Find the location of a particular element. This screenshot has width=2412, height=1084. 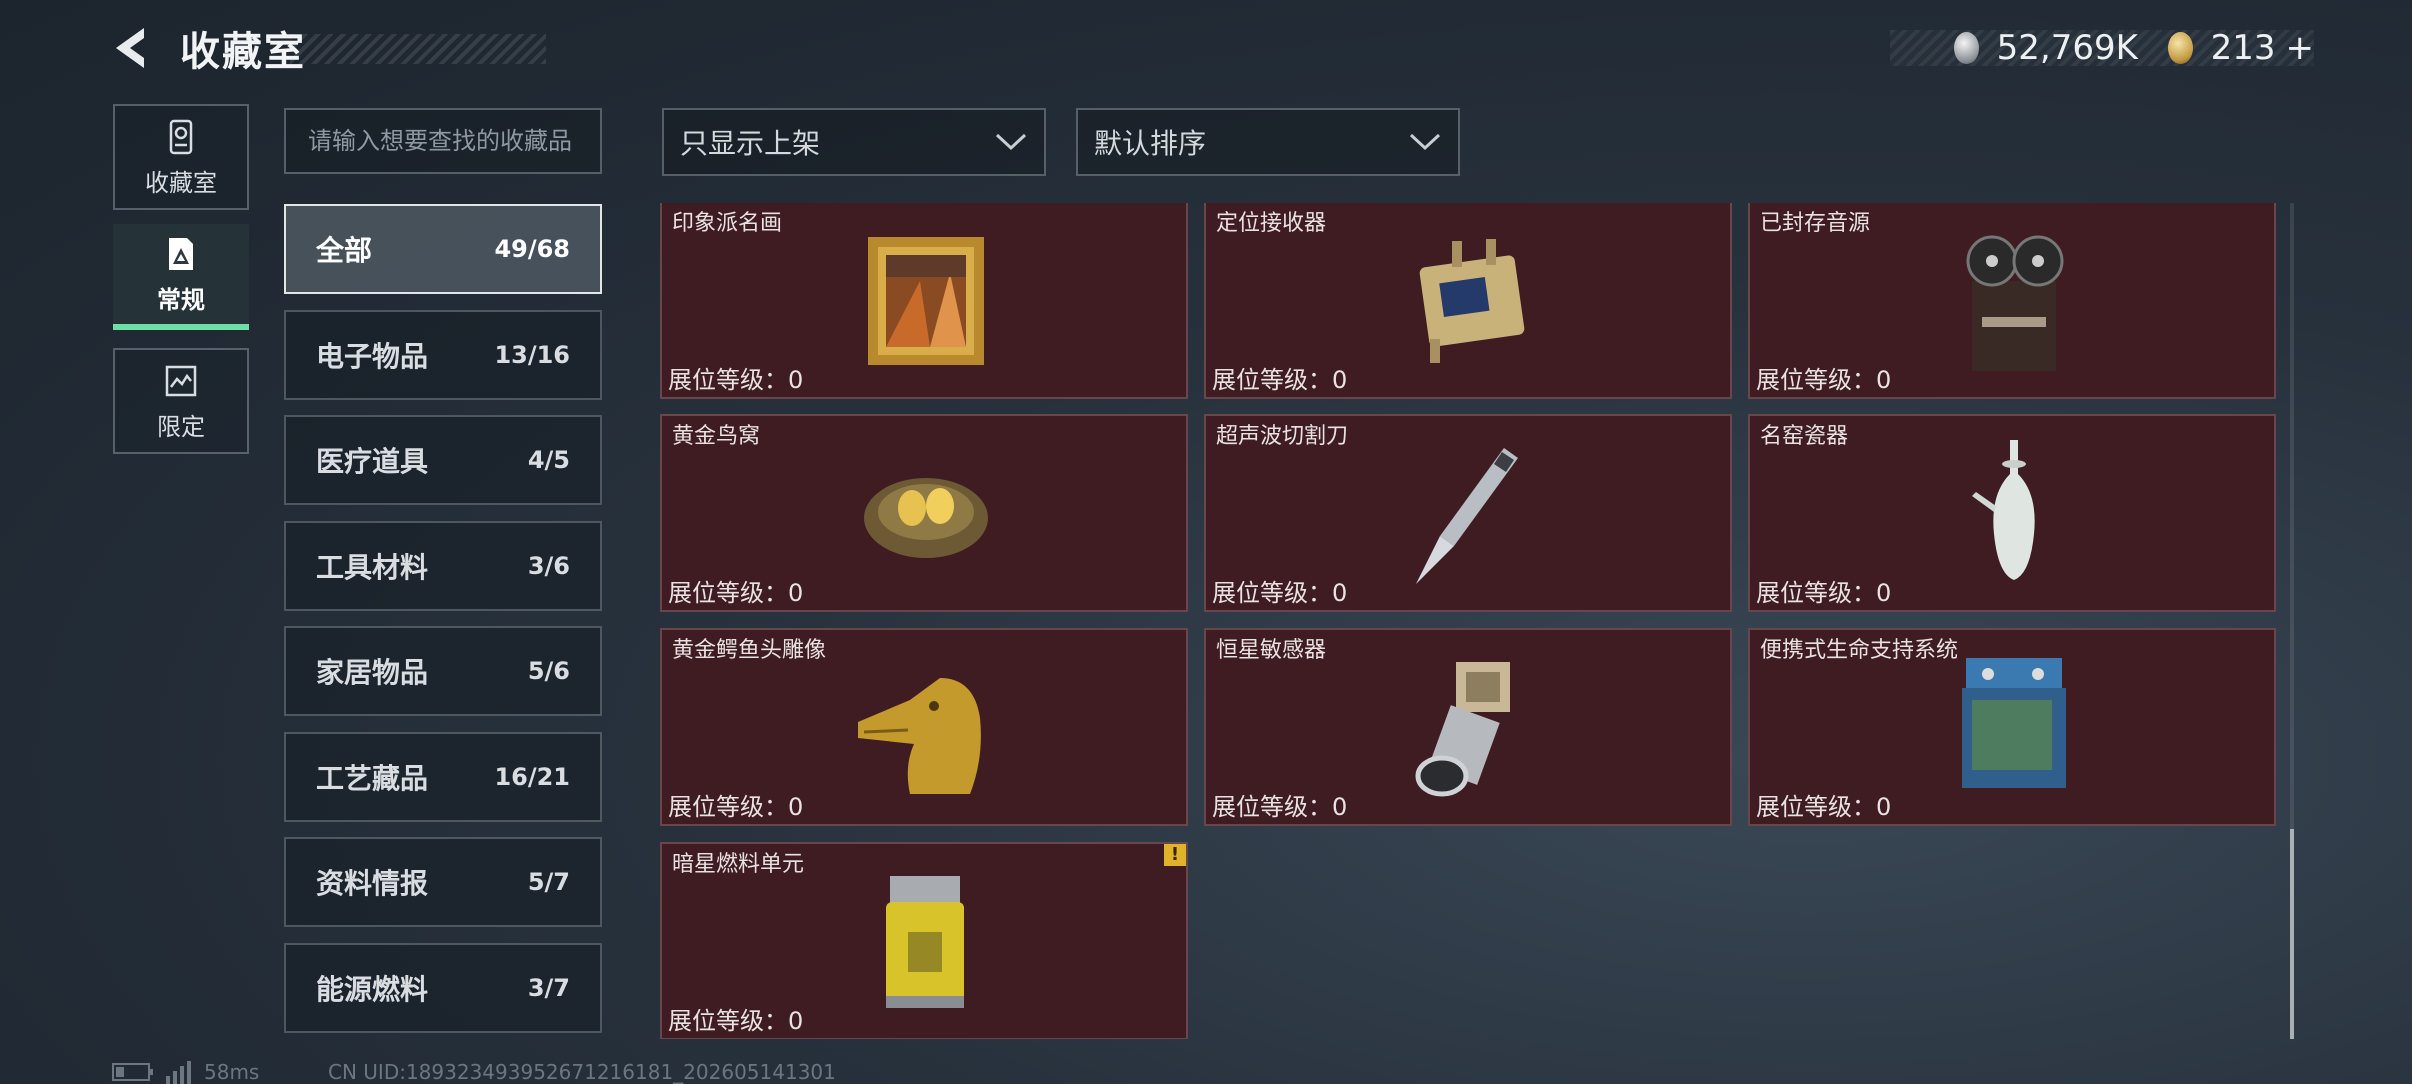

category-name: 医疗道具 is located at coordinates (372, 461).